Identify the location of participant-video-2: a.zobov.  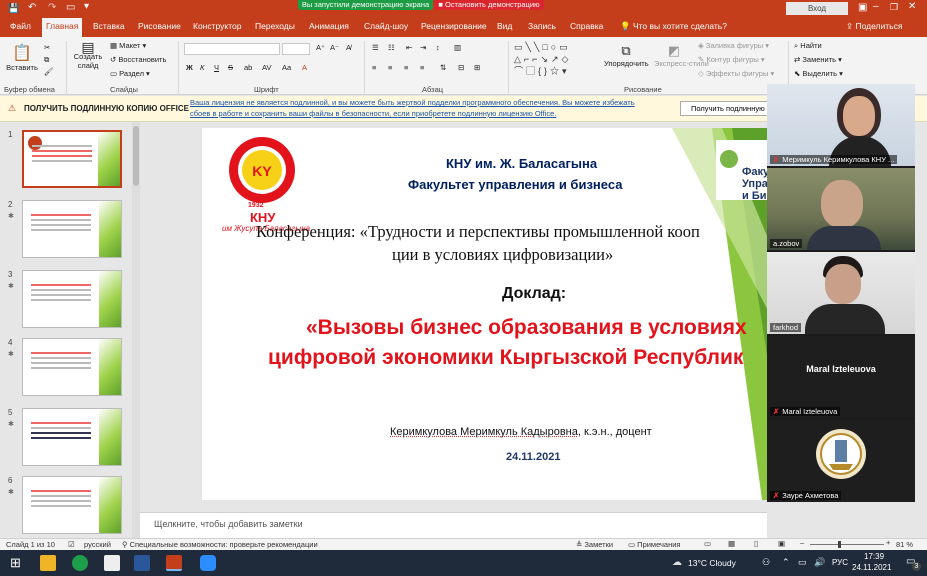
(841, 209).